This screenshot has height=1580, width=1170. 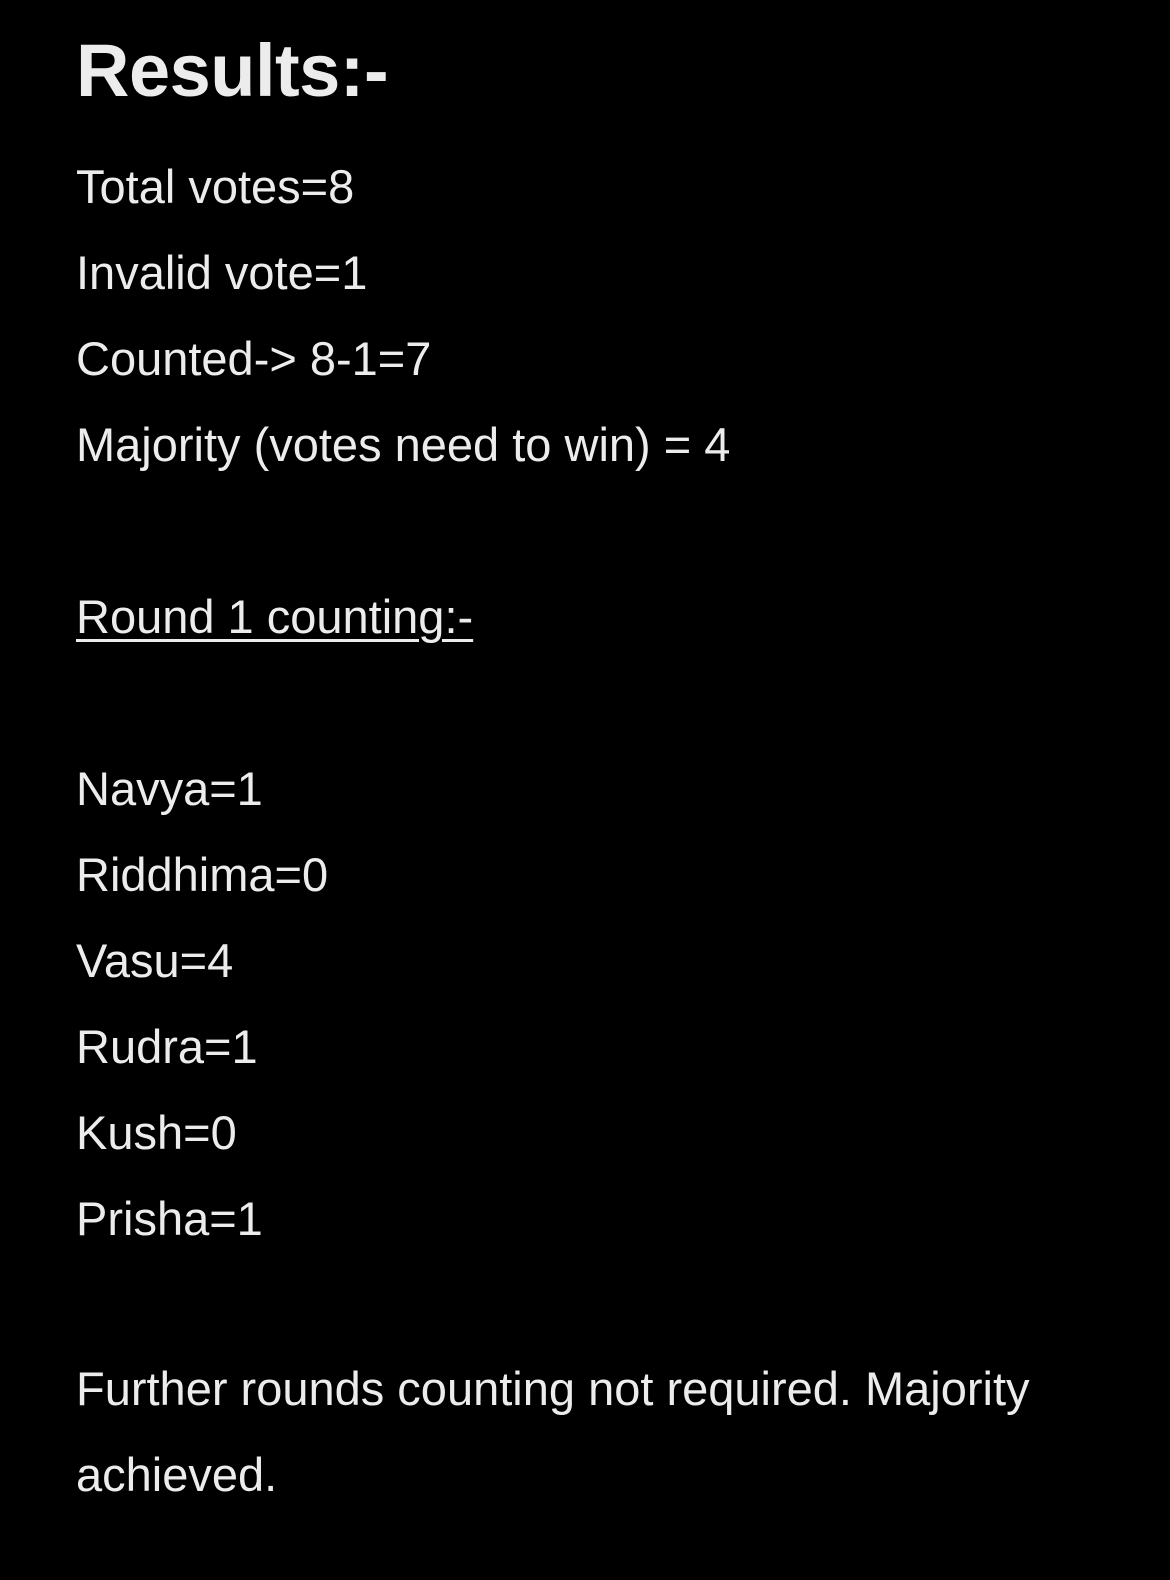 I want to click on majority-line: Majority (votes need to win) = 4, so click(x=403, y=444).